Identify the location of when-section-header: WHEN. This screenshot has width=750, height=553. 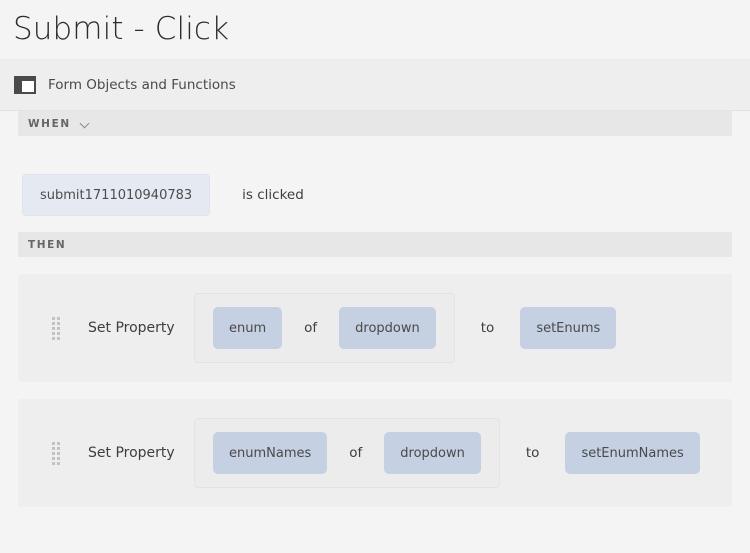
(375, 123).